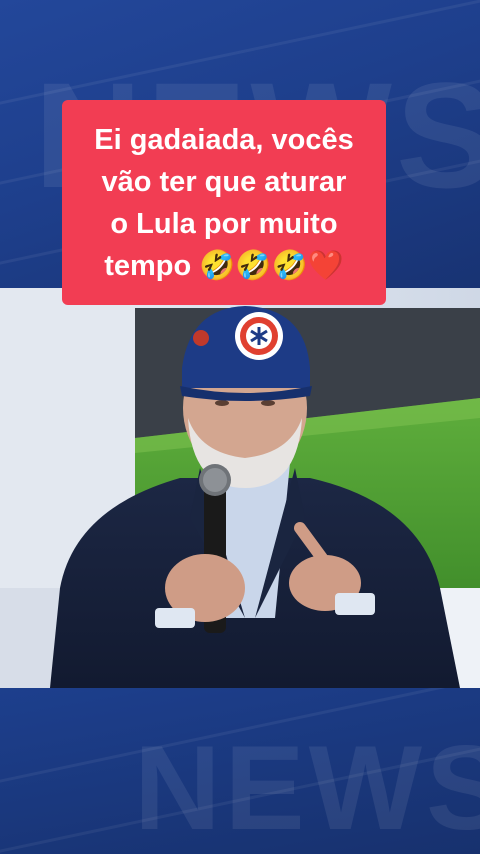 The height and width of the screenshot is (854, 480). Describe the element at coordinates (307, 787) in the screenshot. I see `news-watermark-bottom: NEWS` at that location.